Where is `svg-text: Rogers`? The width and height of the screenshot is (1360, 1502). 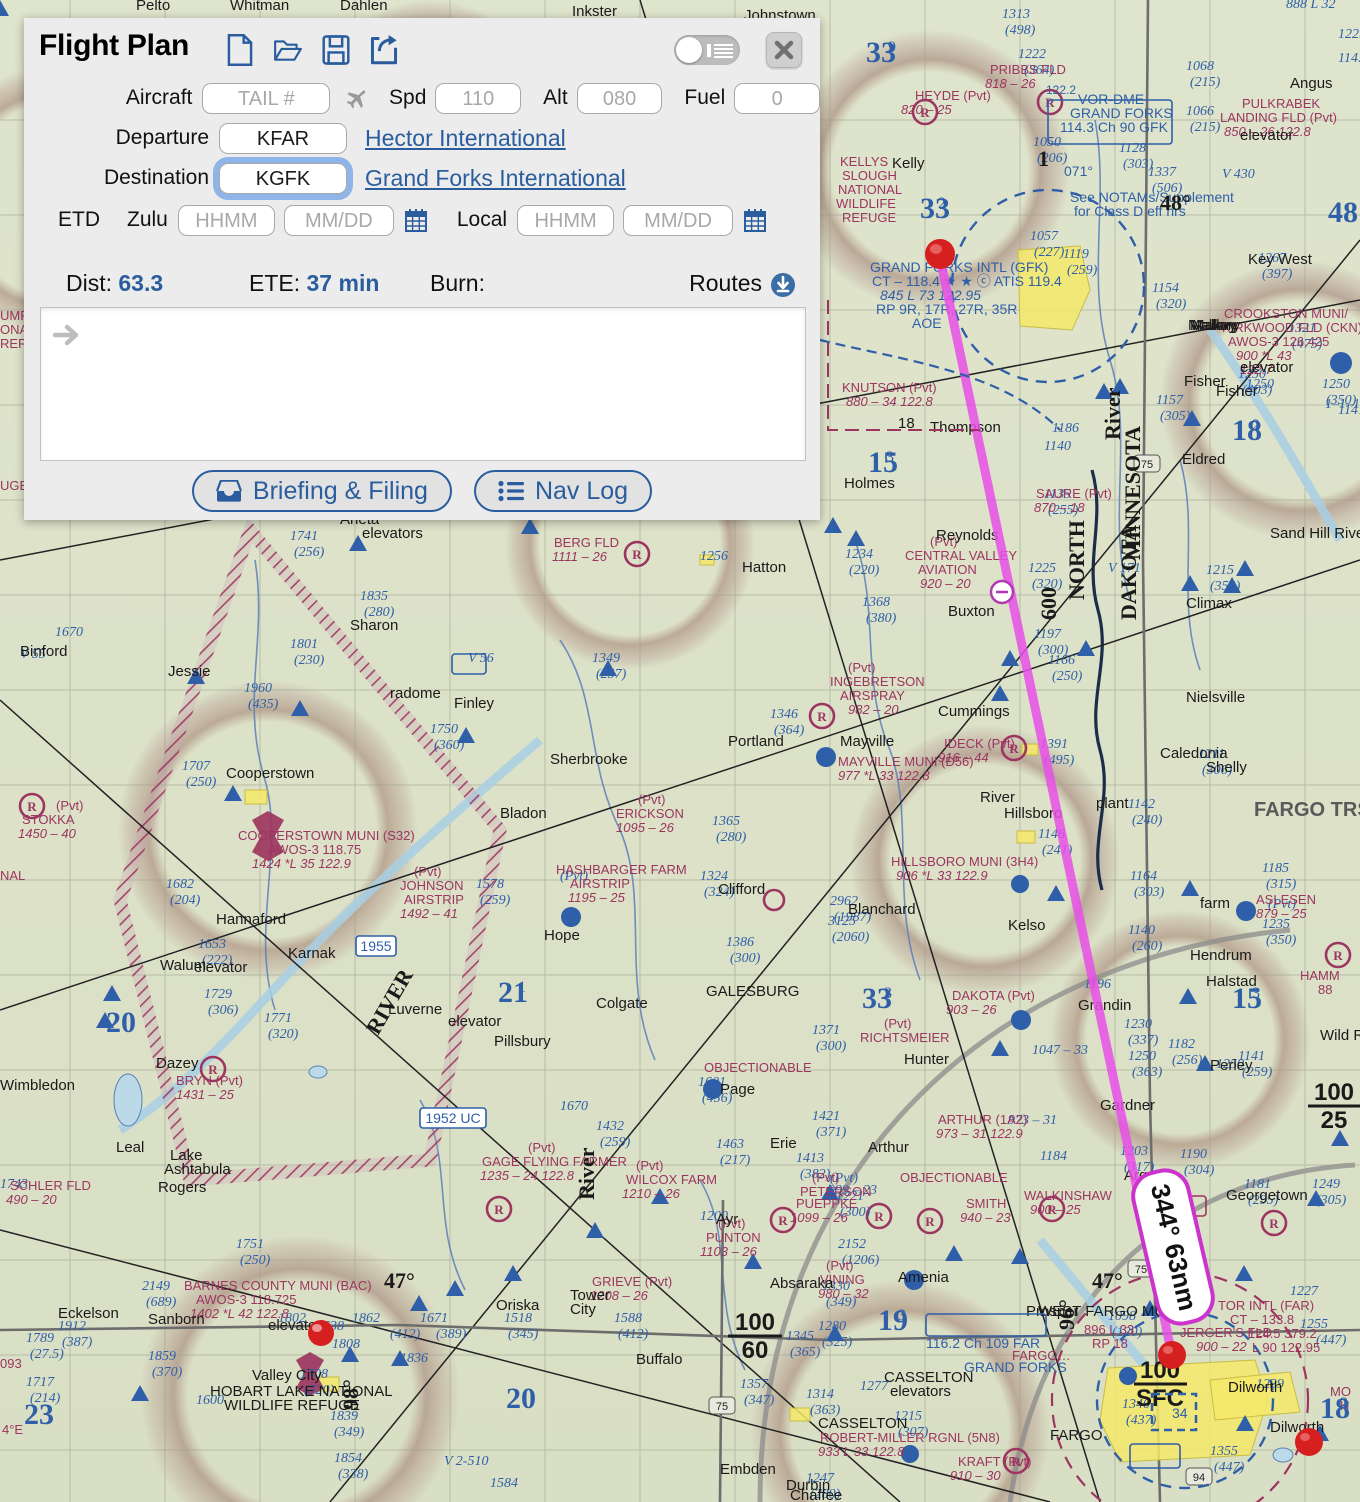 svg-text: Rogers is located at coordinates (182, 1187).